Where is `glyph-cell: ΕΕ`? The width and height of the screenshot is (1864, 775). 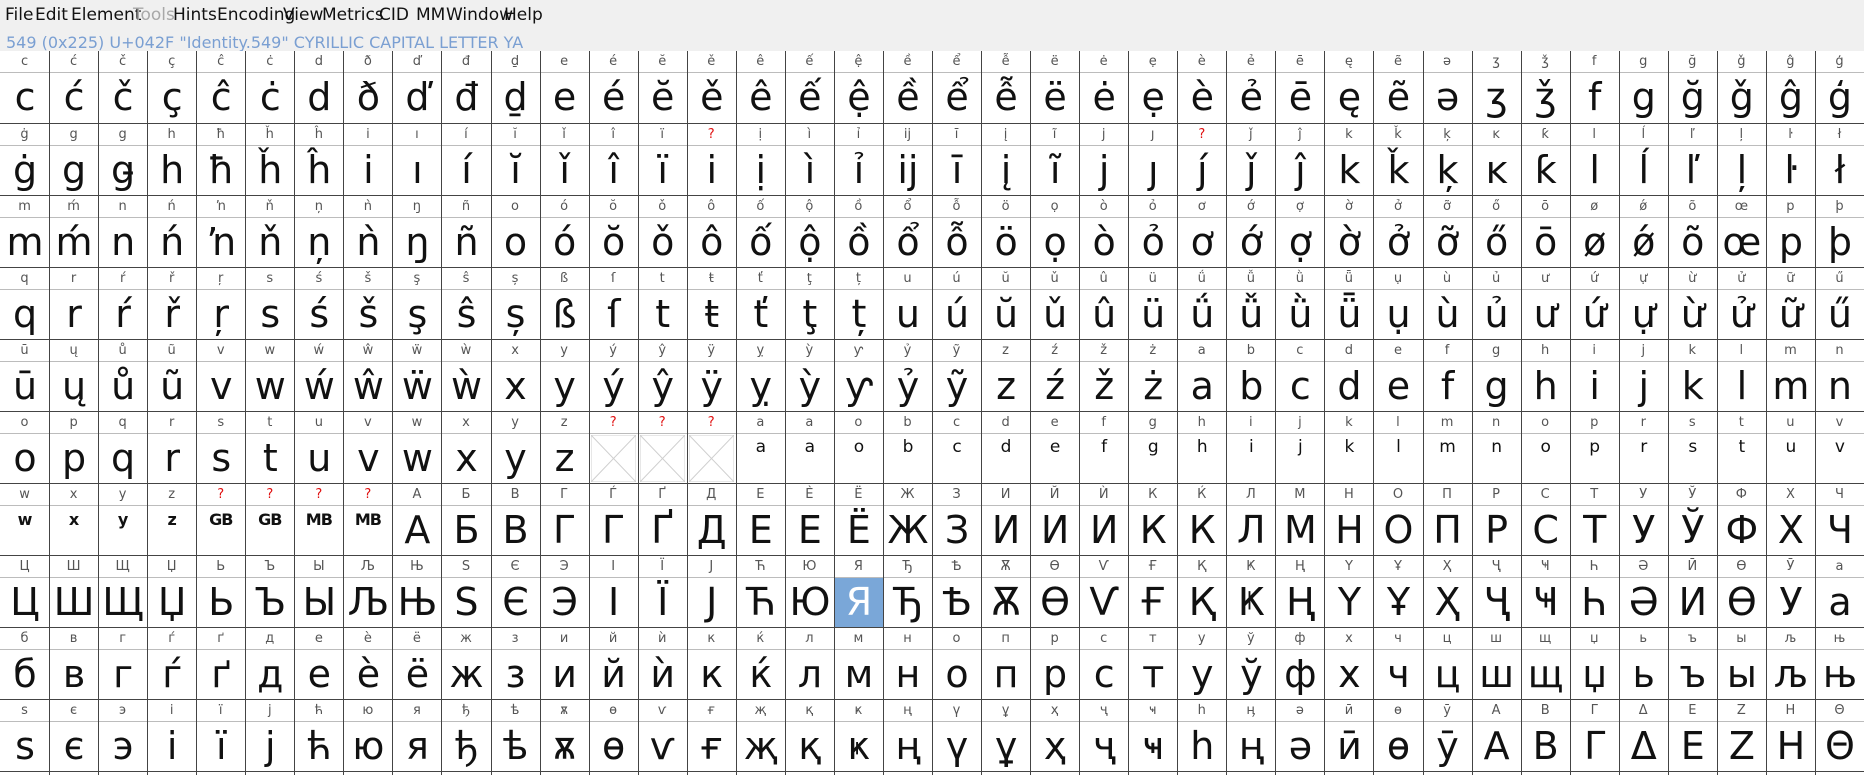 glyph-cell: ΕΕ is located at coordinates (1692, 736).